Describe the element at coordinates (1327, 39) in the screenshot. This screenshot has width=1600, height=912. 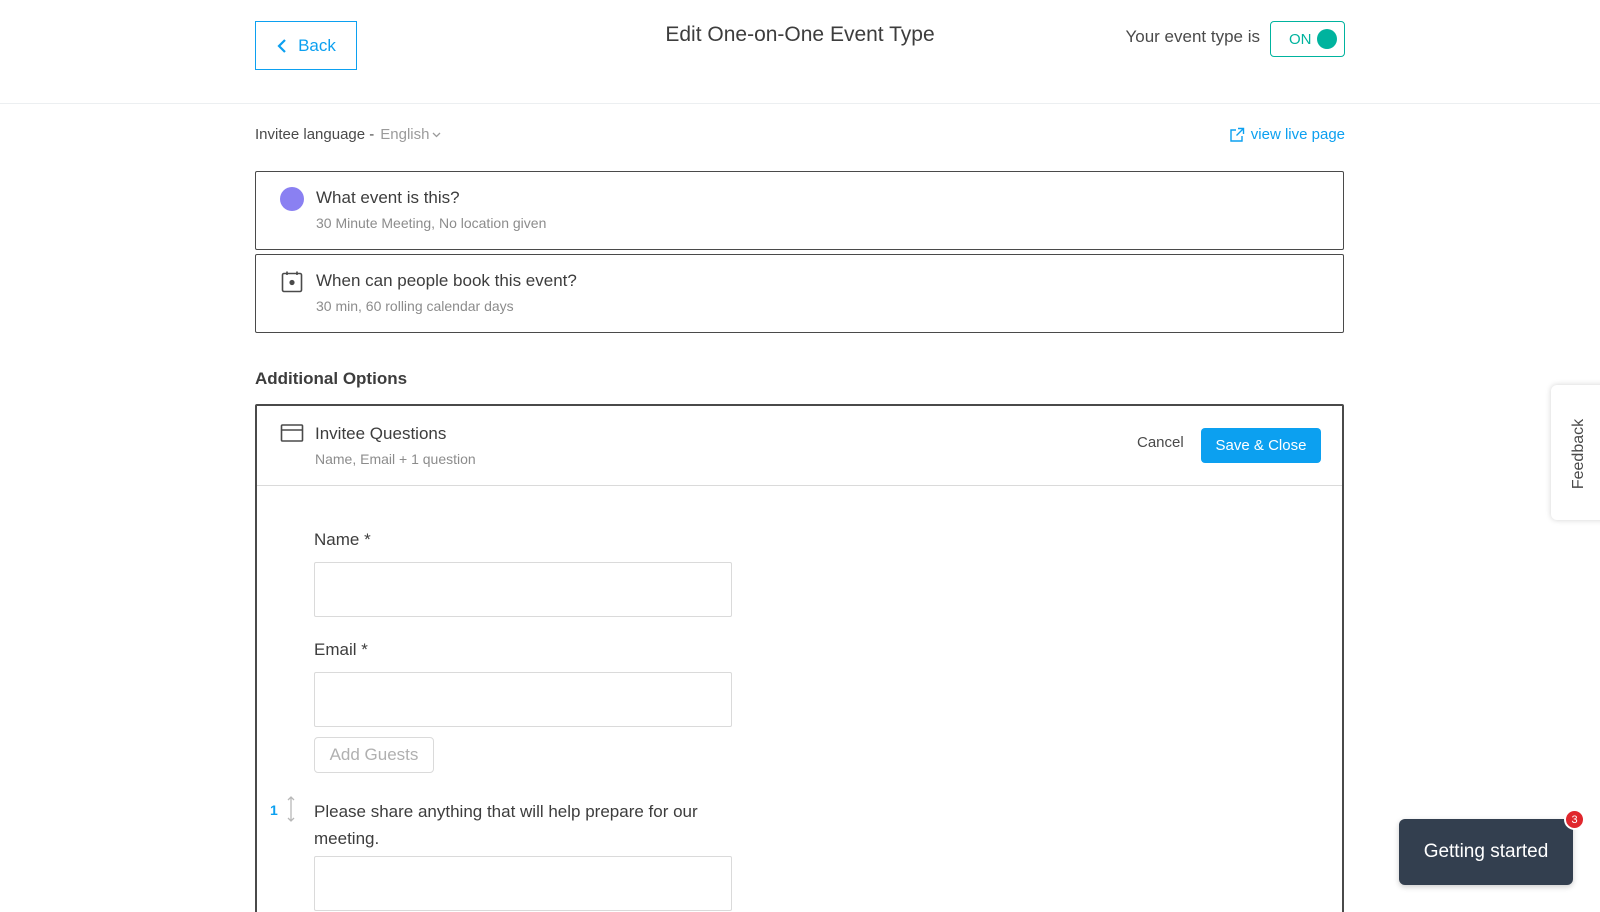
I see `toggle-knob` at that location.